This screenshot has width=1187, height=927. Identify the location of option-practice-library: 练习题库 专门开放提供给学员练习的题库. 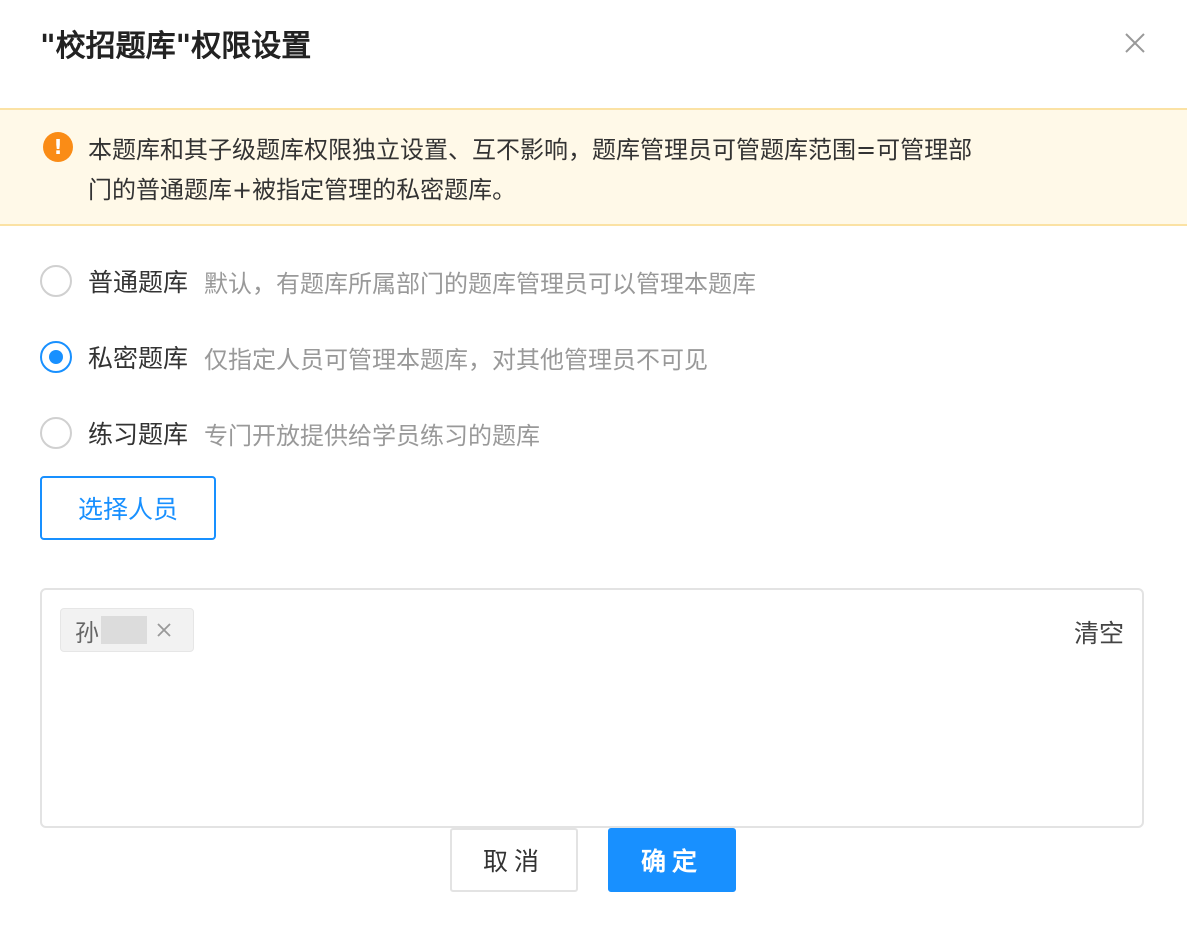
(290, 433).